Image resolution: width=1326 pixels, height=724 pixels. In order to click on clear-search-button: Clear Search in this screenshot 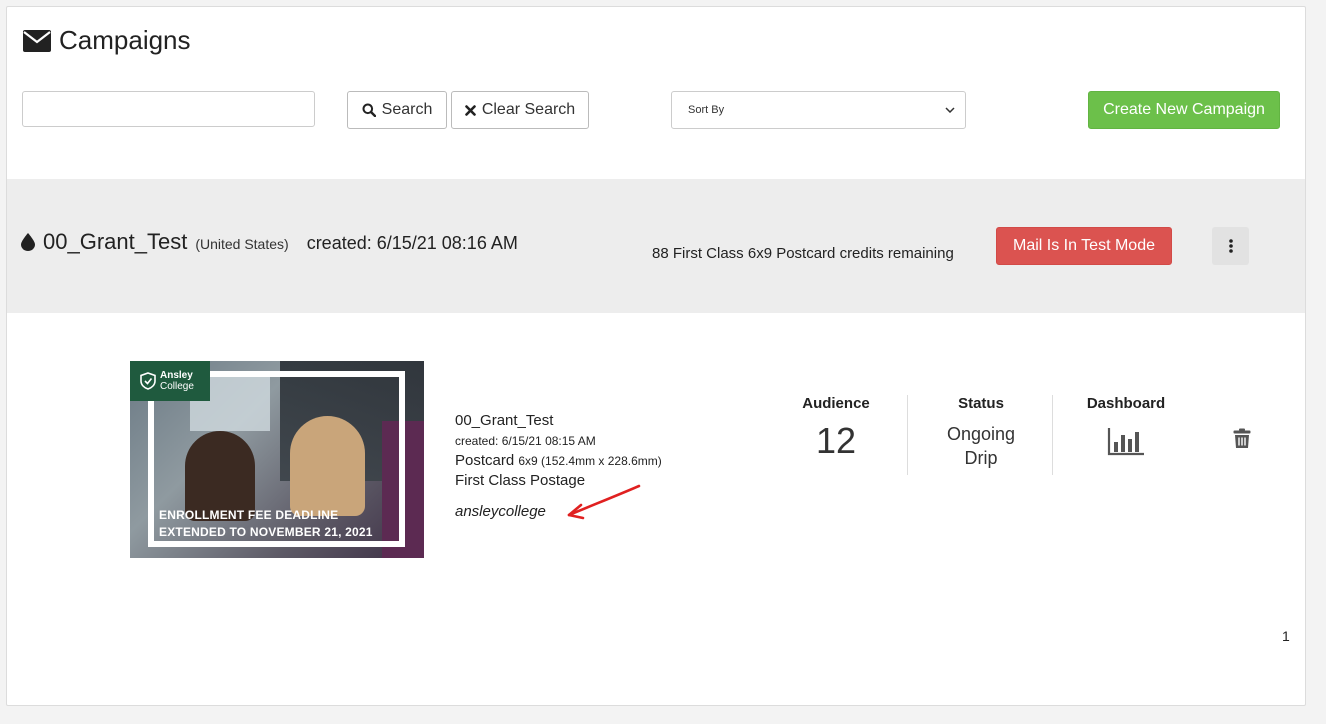, I will do `click(520, 110)`.